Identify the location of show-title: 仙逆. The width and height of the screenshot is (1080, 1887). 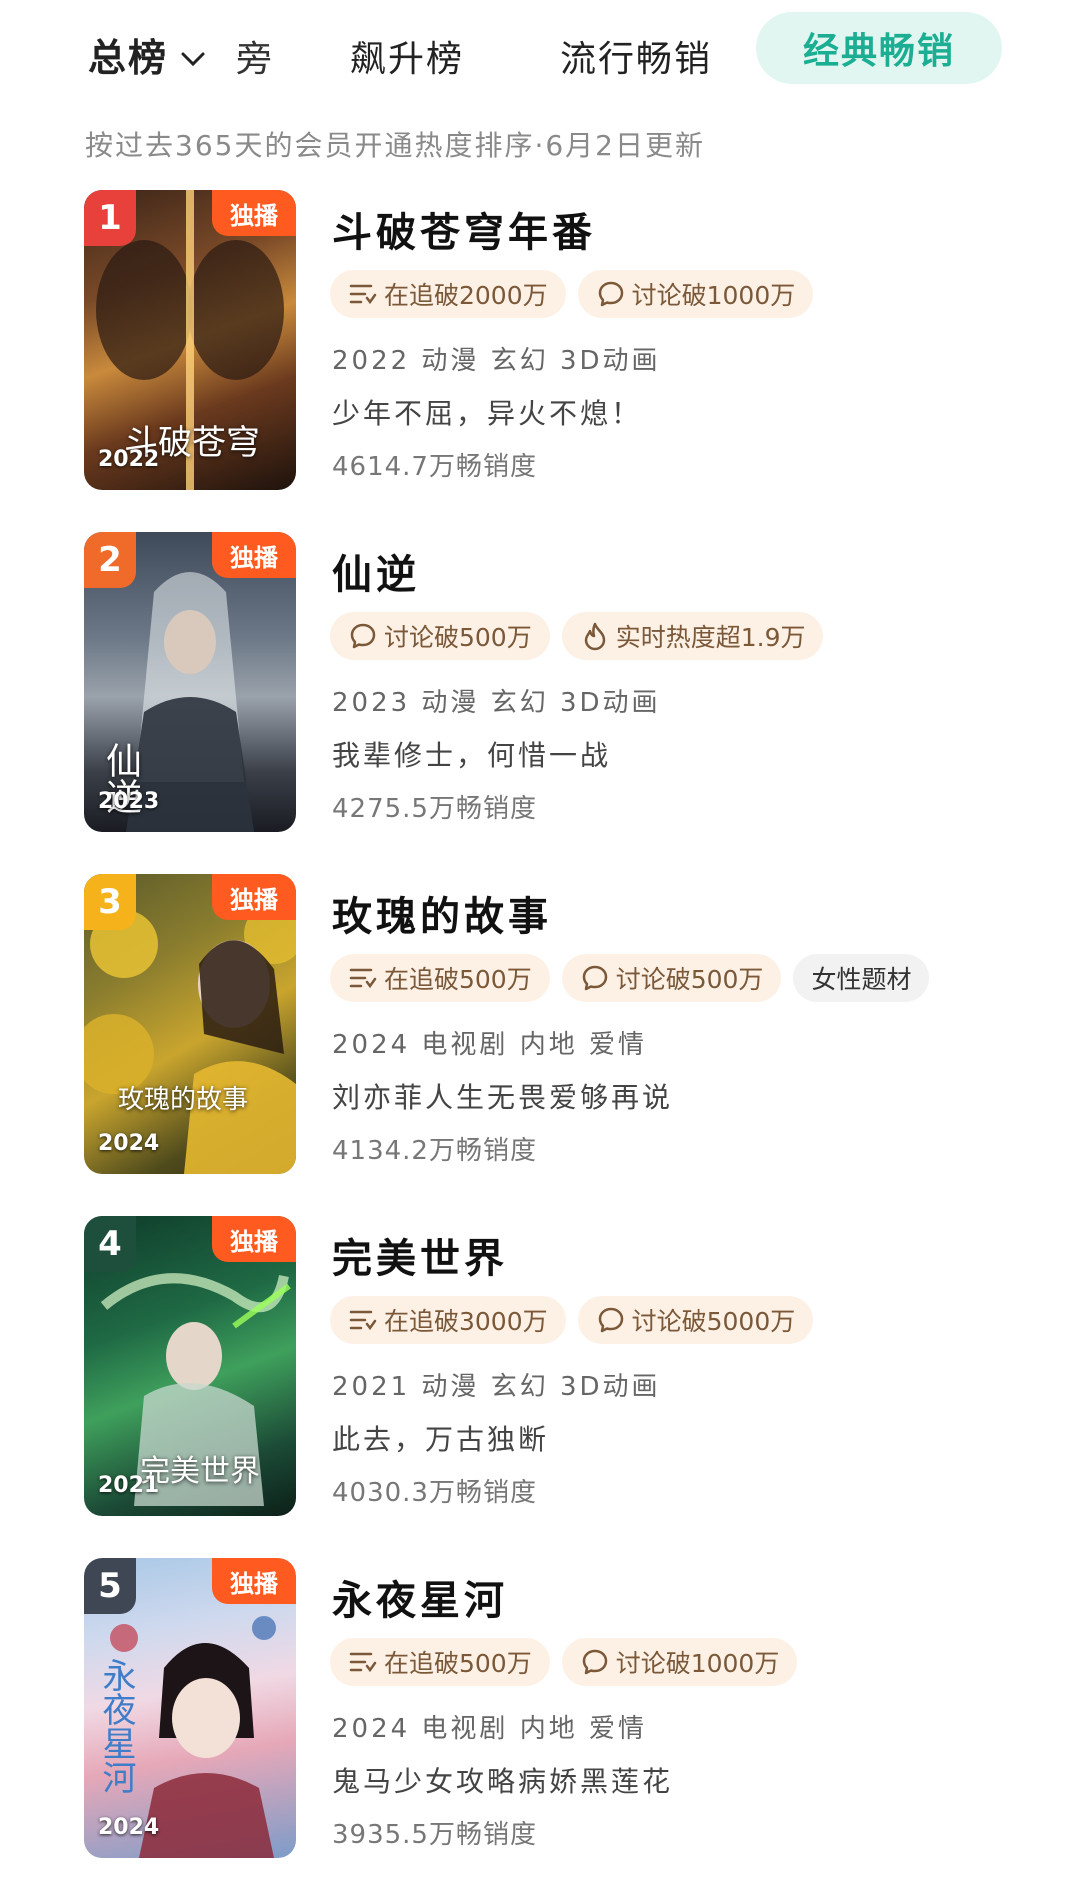
(376, 571).